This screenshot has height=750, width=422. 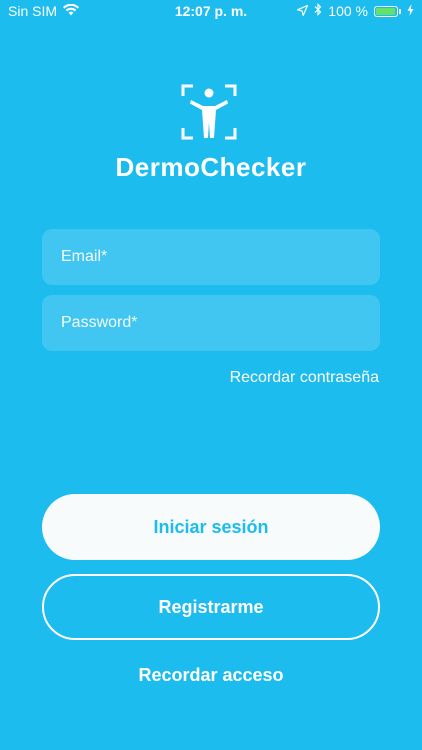 I want to click on email-field-container, so click(x=211, y=257).